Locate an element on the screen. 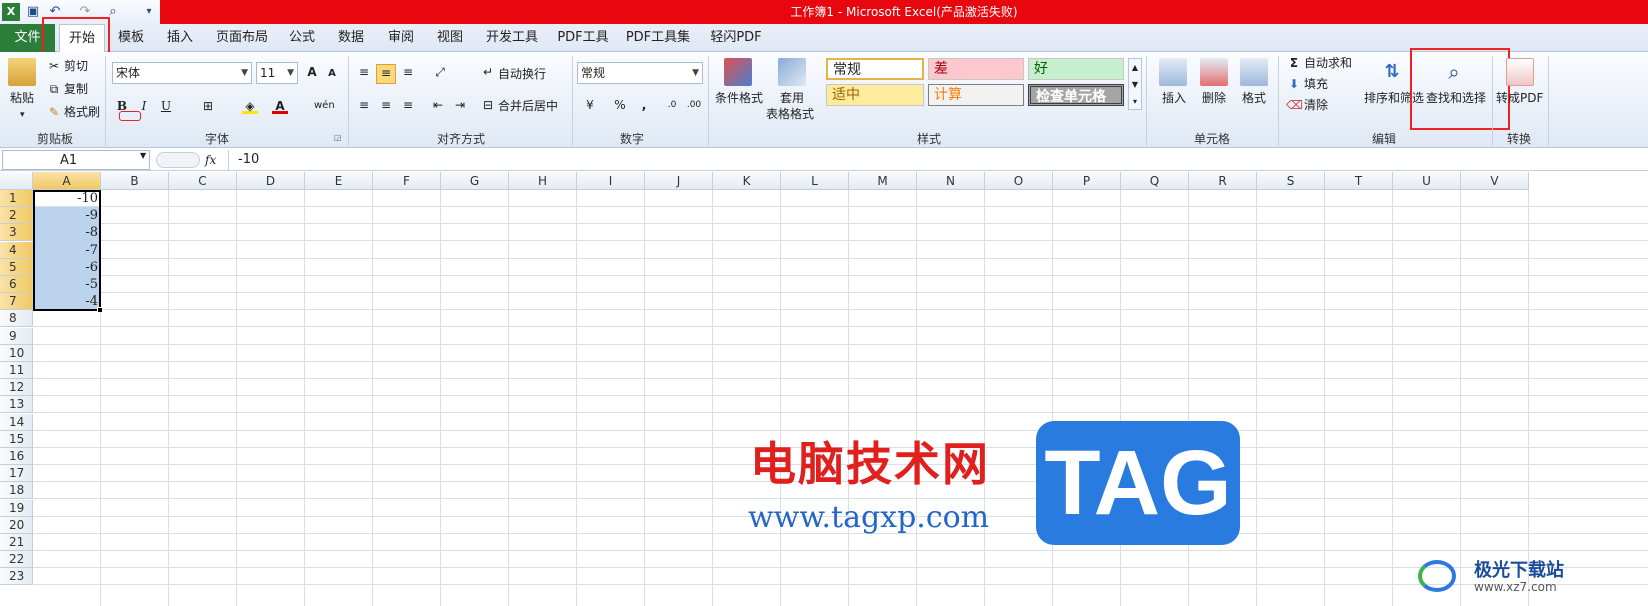 The height and width of the screenshot is (606, 1648). tab-insert: 插入 is located at coordinates (180, 38).